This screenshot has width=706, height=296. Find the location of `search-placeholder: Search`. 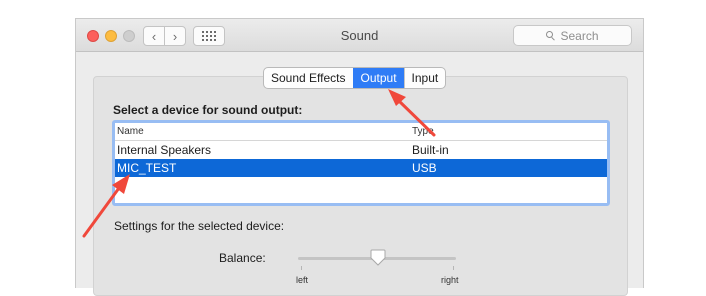

search-placeholder: Search is located at coordinates (579, 35).